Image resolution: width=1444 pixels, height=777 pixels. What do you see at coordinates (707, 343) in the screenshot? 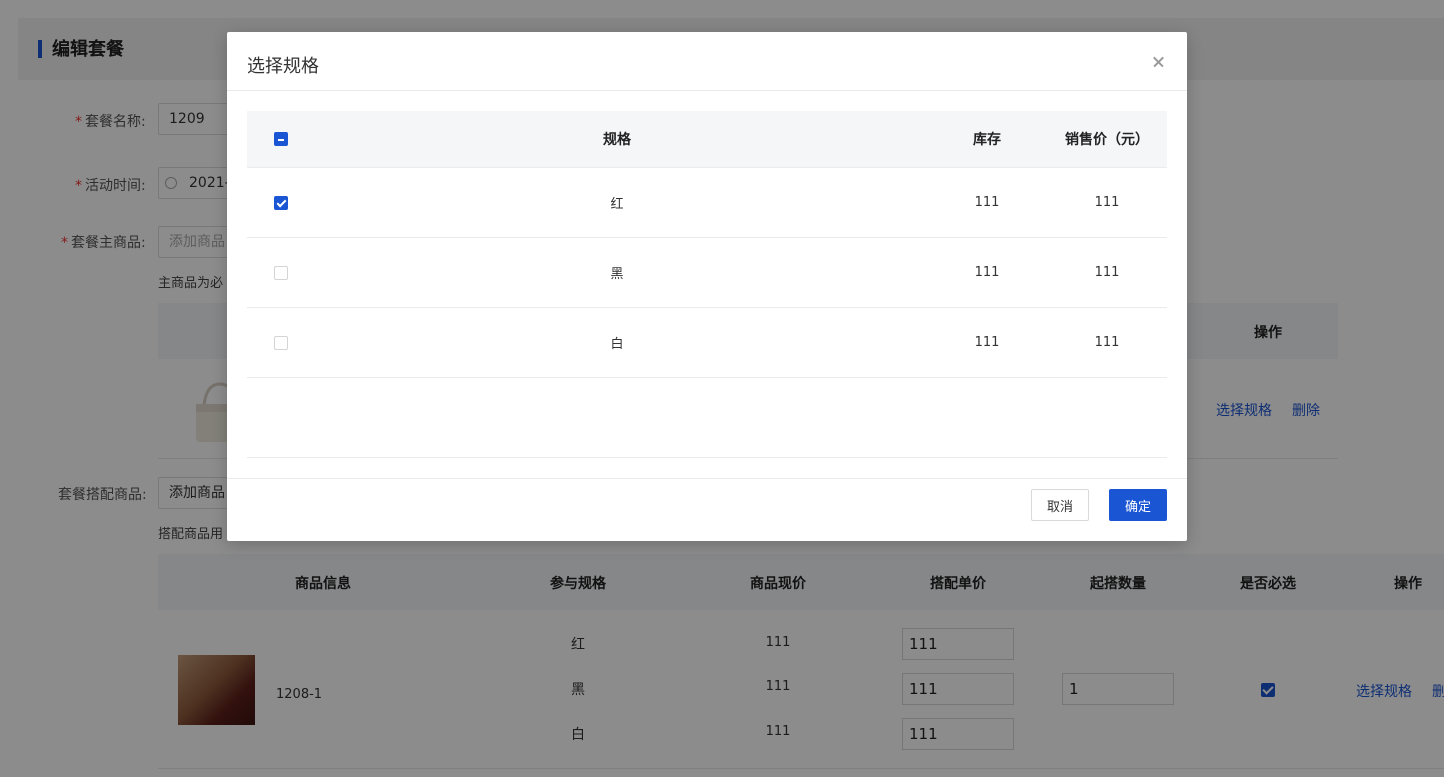
I see `spec-row: 白 111 111` at bounding box center [707, 343].